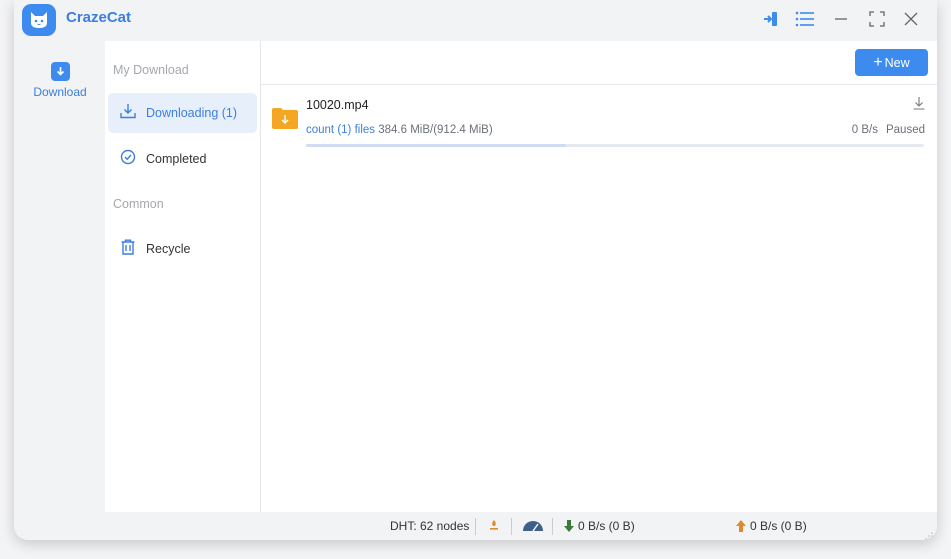 This screenshot has width=951, height=559. Describe the element at coordinates (435, 130) in the screenshot. I see `task-size: 384.6 MiB/(912.4 MiB)` at that location.